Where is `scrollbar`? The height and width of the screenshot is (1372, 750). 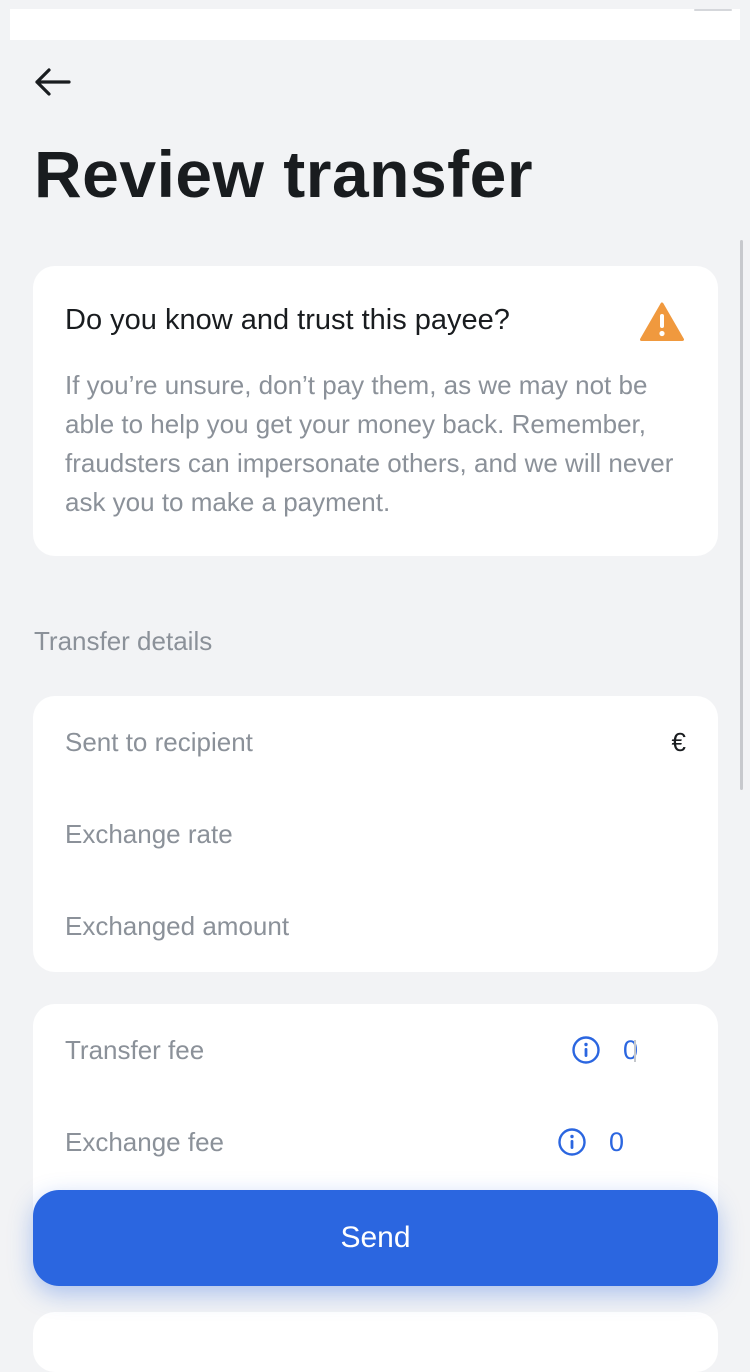
scrollbar is located at coordinates (741, 515).